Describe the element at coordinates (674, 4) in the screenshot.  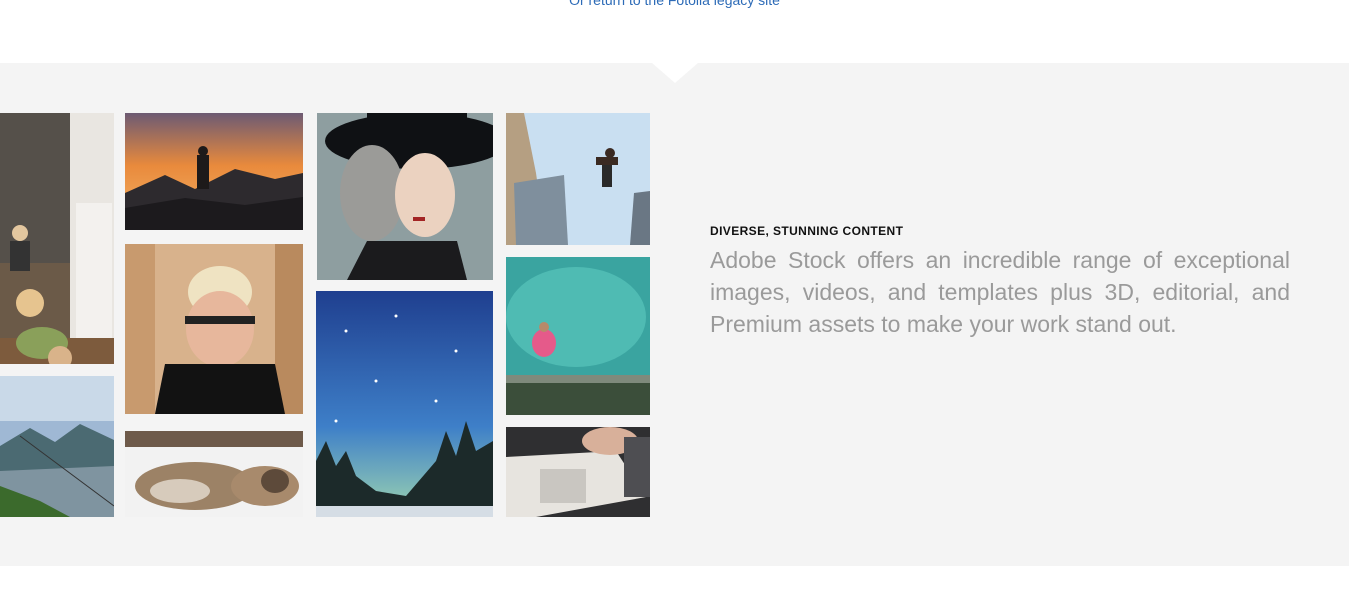
I see `fotolia-legacy-link: Or return to the Fotolia legacy site` at that location.